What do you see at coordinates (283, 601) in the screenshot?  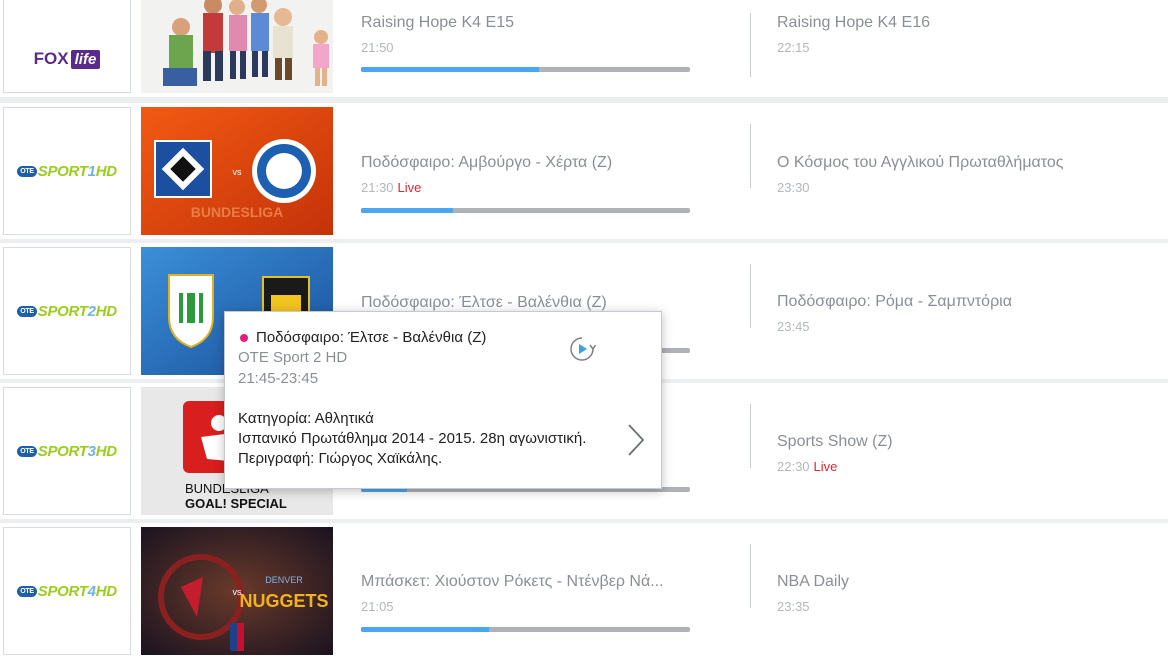 I see `nuggets-text: NUGGETS` at bounding box center [283, 601].